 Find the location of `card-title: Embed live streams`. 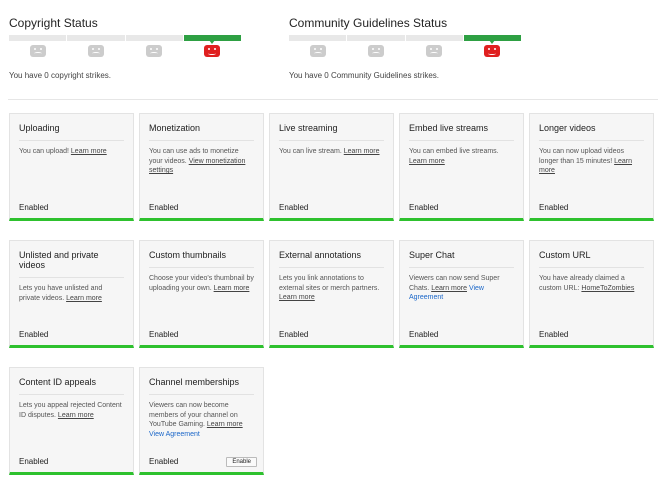

card-title: Embed live streams is located at coordinates (461, 132).